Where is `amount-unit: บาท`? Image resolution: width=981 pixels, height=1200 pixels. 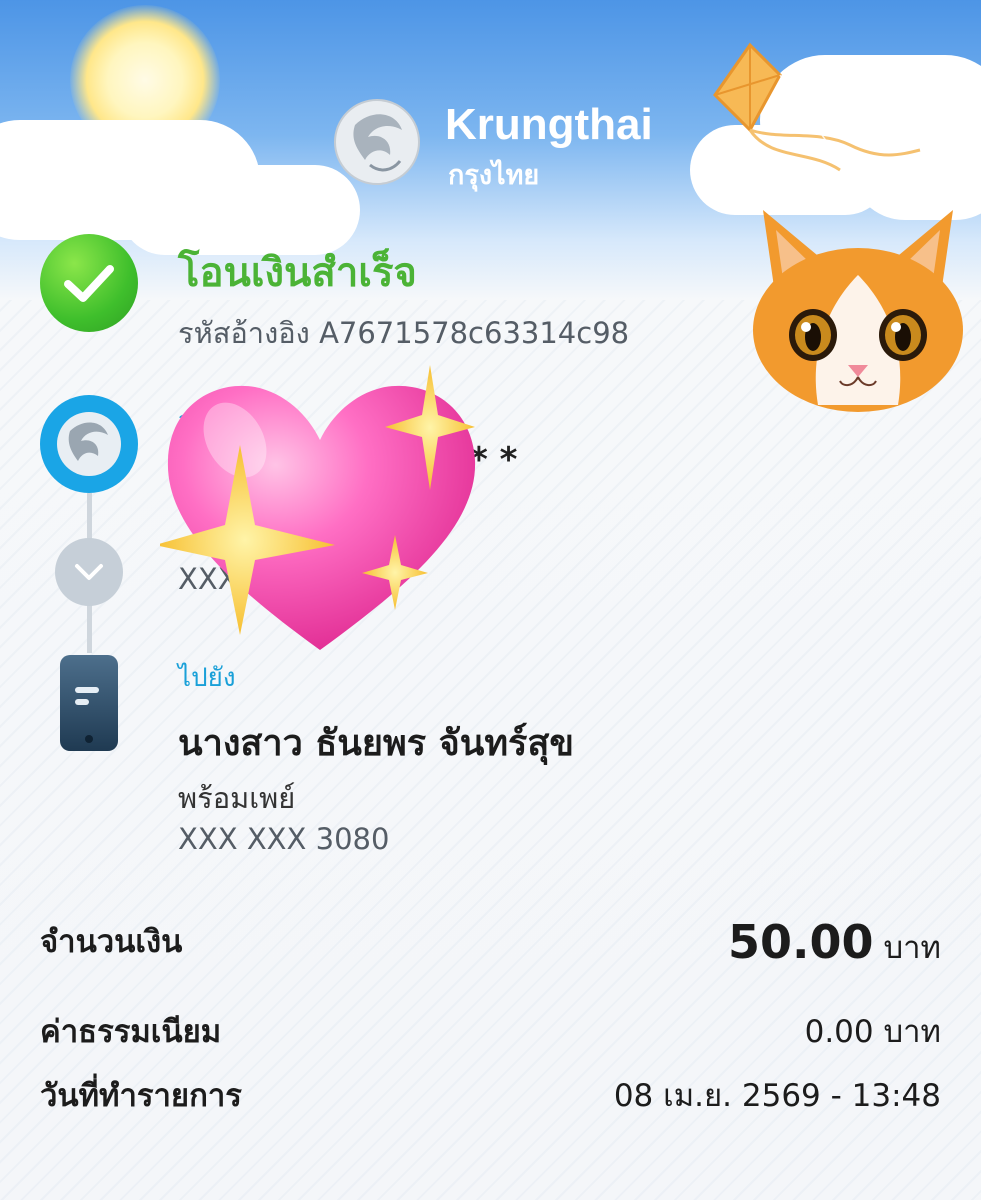 amount-unit: บาท is located at coordinates (912, 948).